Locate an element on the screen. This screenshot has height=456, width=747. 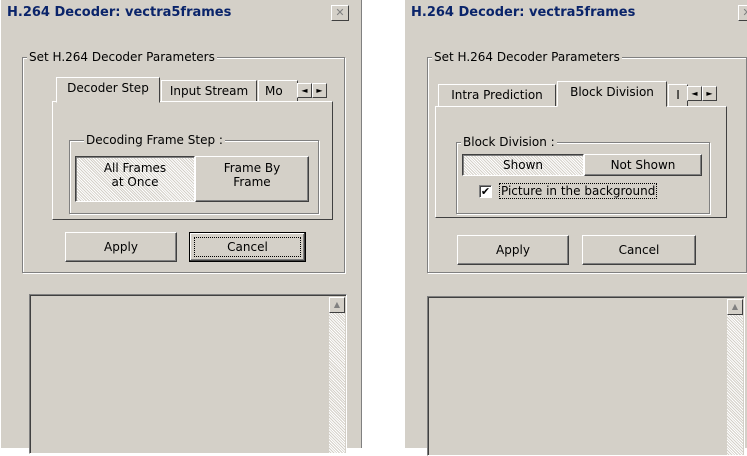
not-shown-button: Not Shown is located at coordinates (643, 165).